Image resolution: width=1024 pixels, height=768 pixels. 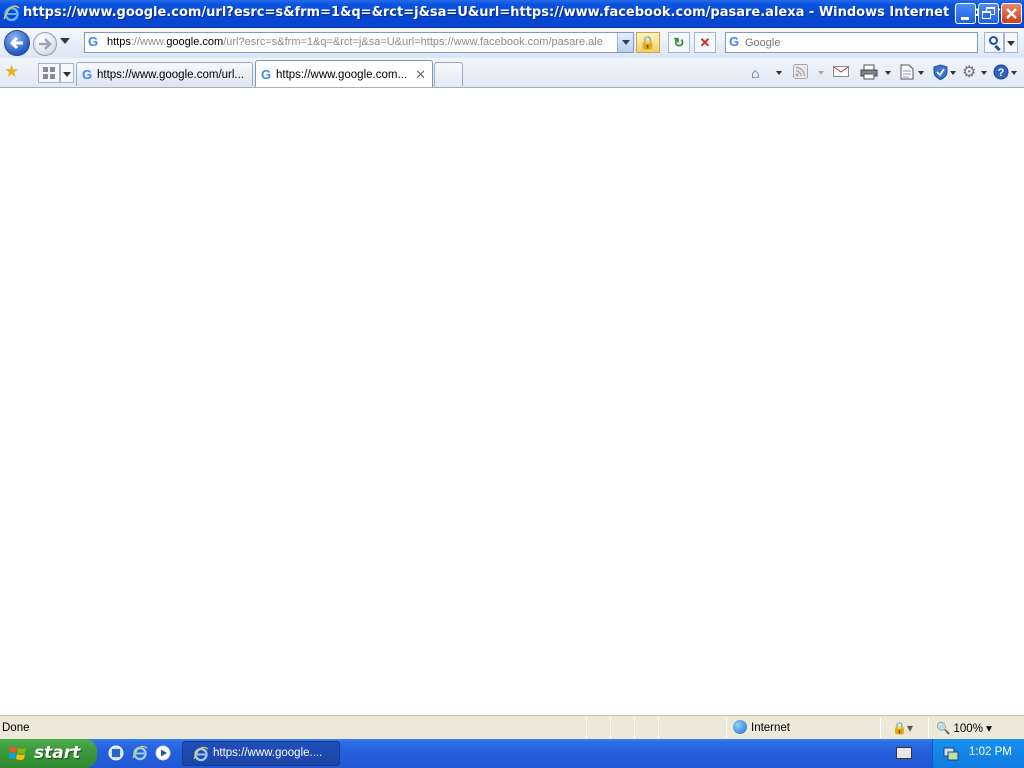 What do you see at coordinates (770, 728) in the screenshot?
I see `zone-label: Internet` at bounding box center [770, 728].